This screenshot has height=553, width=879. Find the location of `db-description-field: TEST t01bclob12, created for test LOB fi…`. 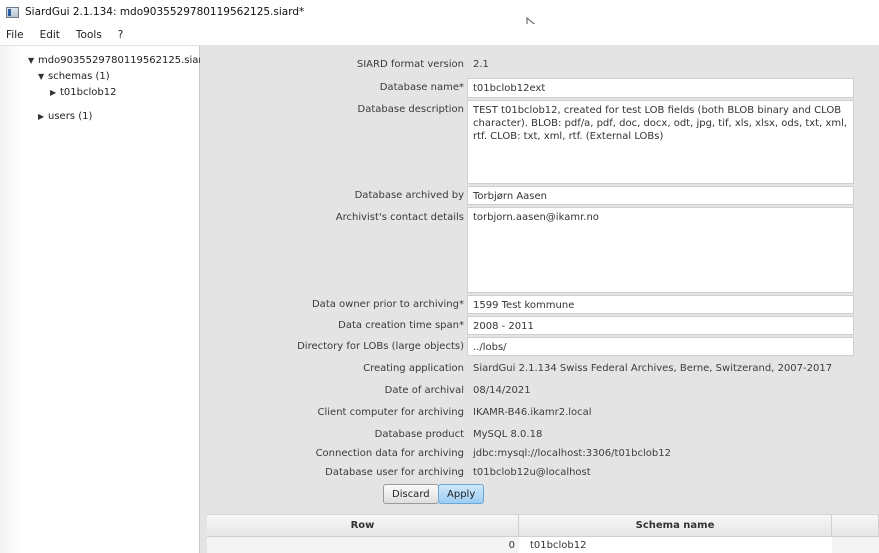

db-description-field: TEST t01bclob12, created for test LOB fi… is located at coordinates (660, 142).